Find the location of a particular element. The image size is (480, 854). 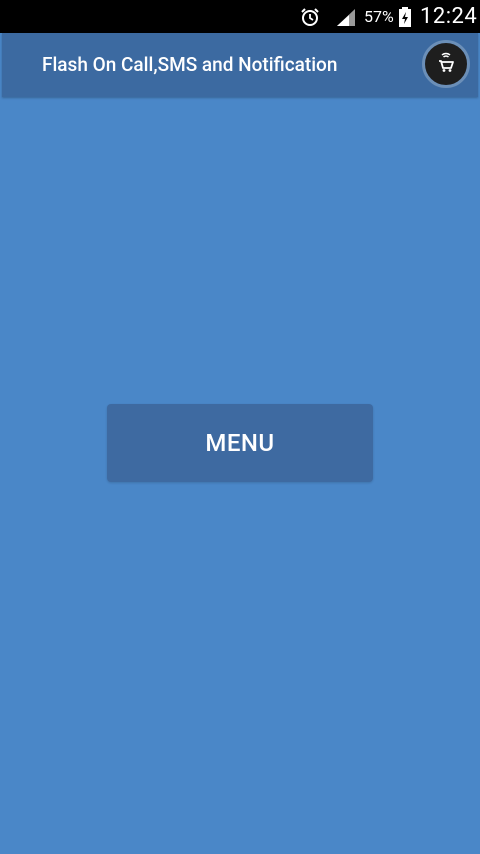

shopping-cart-button is located at coordinates (446, 64).